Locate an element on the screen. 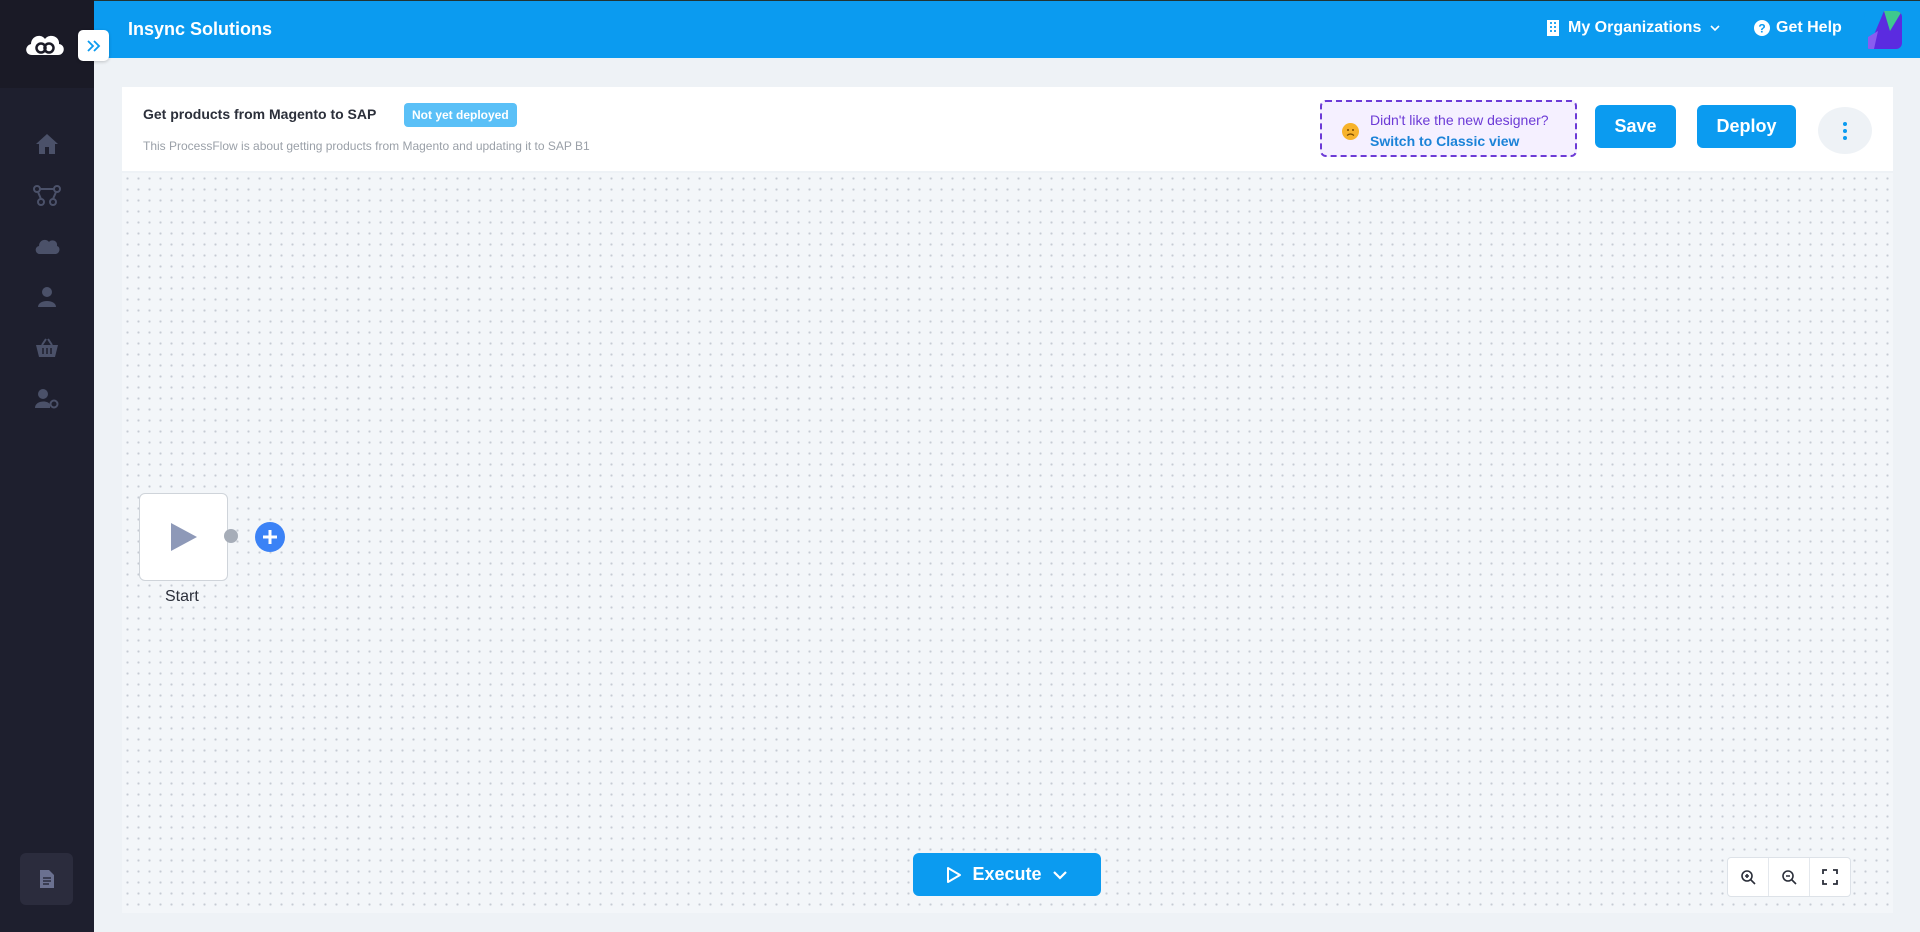 The width and height of the screenshot is (1920, 932). basket-icon is located at coordinates (47, 347).